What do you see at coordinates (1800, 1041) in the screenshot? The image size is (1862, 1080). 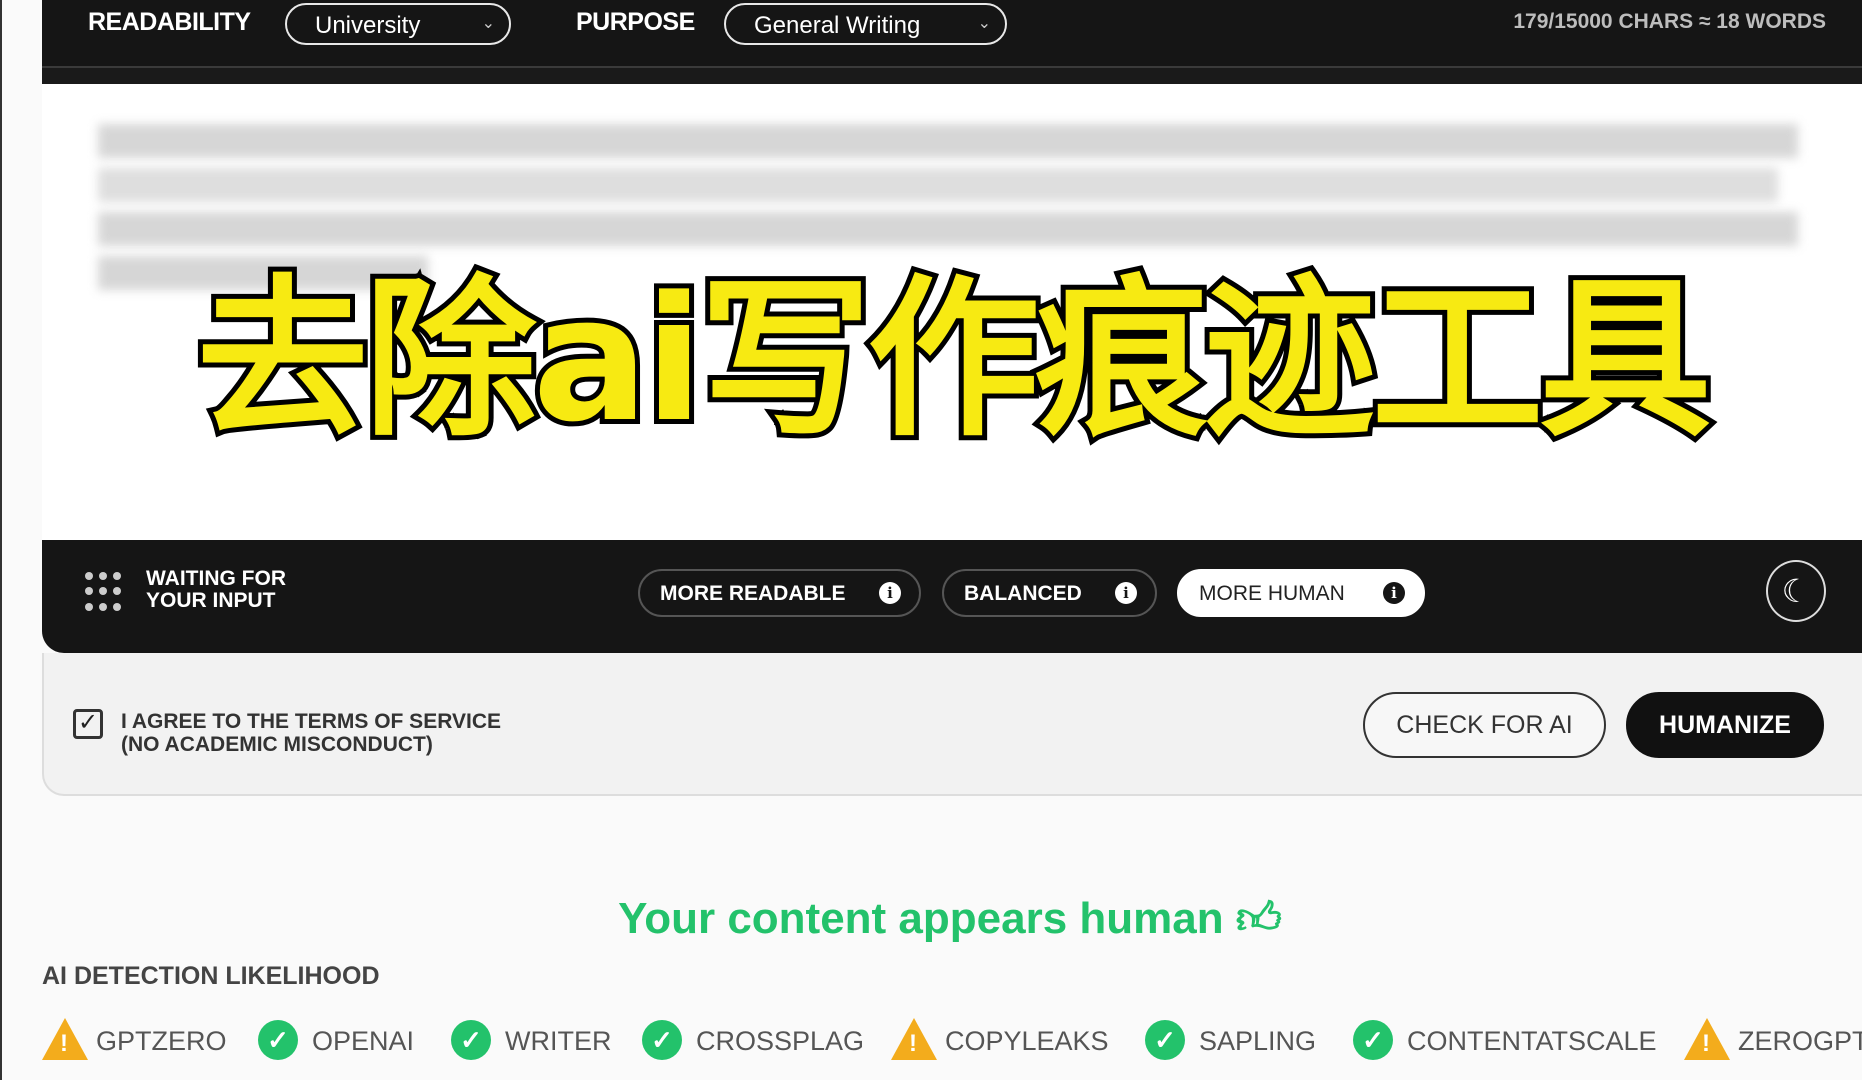 I see `detector-name: ZEROGPT` at bounding box center [1800, 1041].